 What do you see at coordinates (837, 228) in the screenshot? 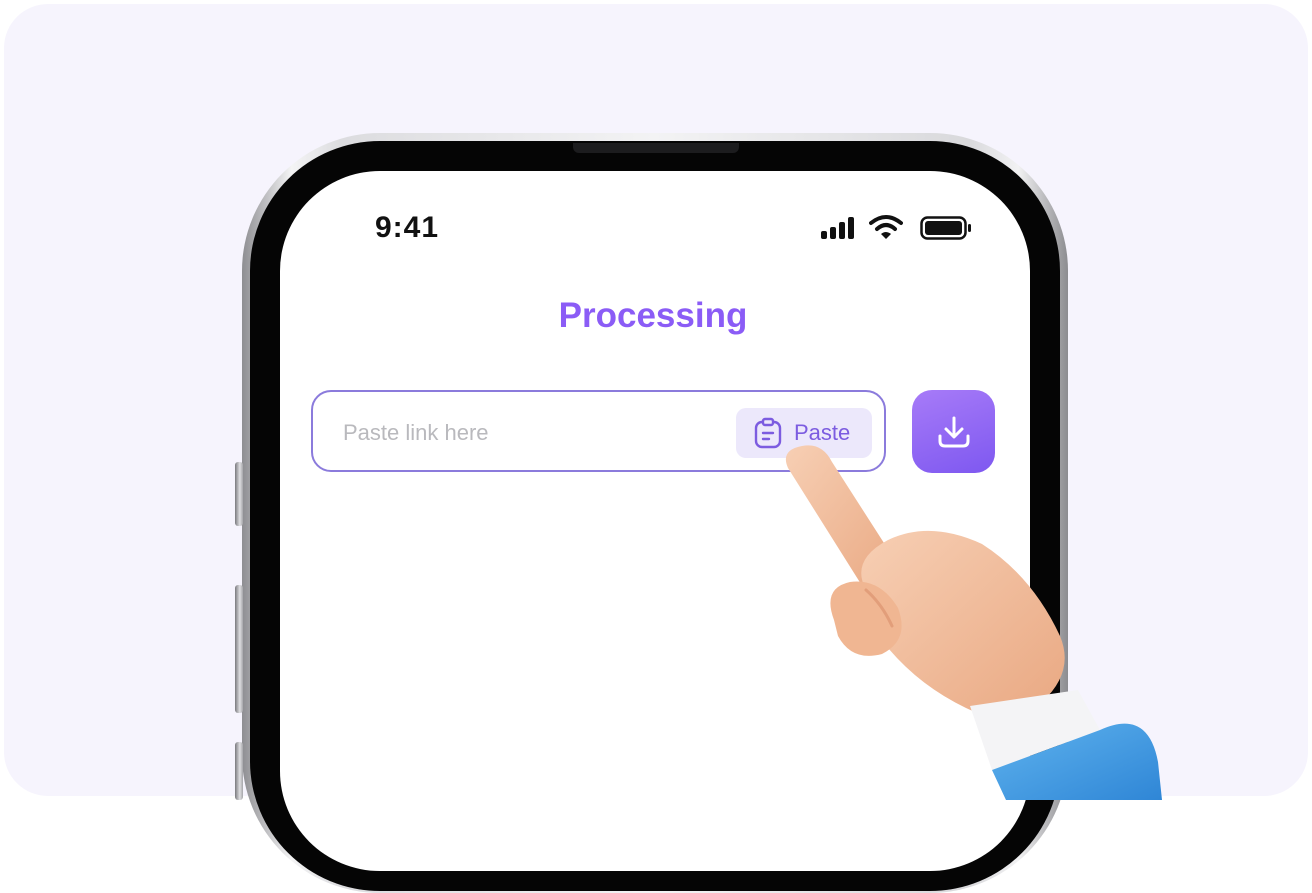
I see `cellular-signal-icon` at bounding box center [837, 228].